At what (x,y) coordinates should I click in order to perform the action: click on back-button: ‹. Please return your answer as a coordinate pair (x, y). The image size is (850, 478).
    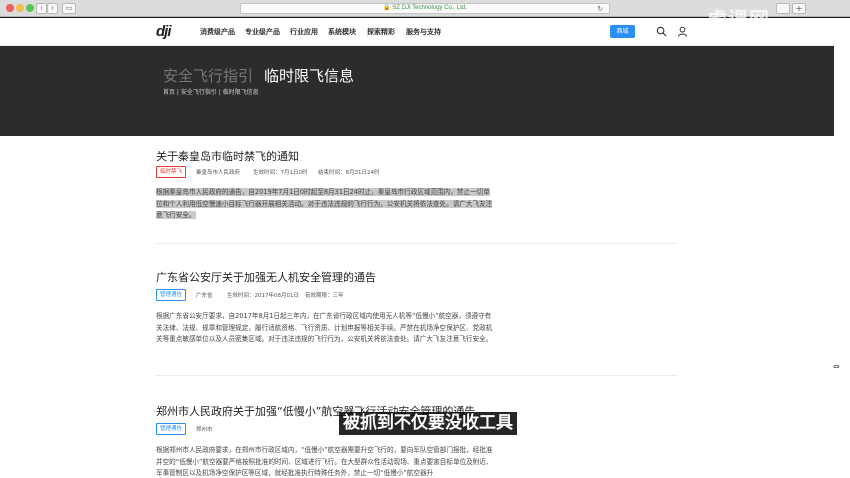
    Looking at the image, I should click on (41, 8).